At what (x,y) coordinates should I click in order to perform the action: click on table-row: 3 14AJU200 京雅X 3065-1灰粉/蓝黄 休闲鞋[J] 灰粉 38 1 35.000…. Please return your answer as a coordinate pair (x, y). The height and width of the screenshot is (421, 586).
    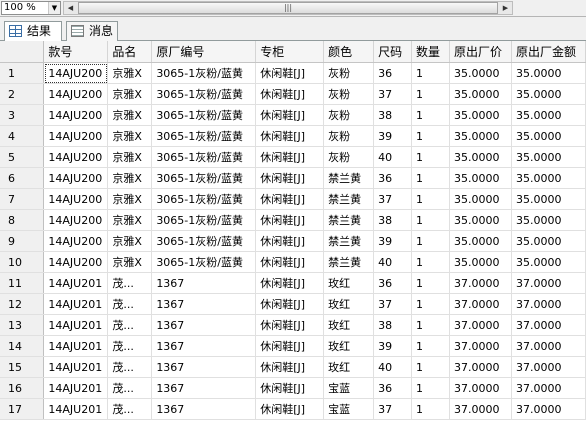
    Looking at the image, I should click on (293, 115).